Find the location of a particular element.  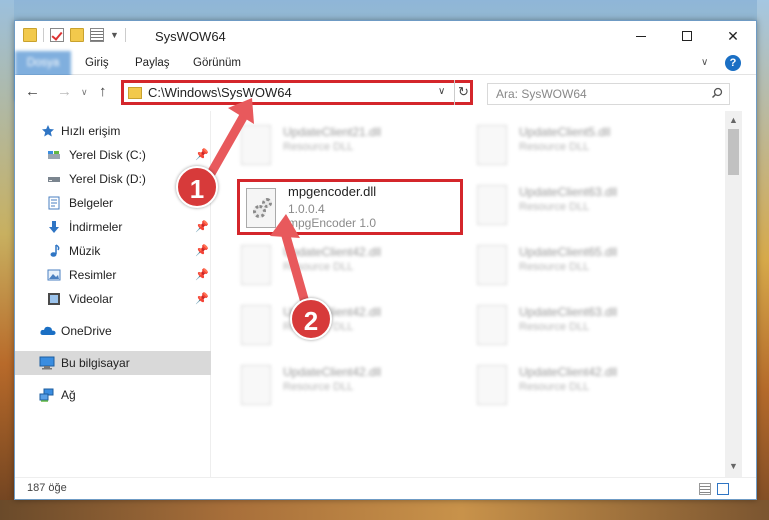

minimize-icon is located at coordinates (641, 36).